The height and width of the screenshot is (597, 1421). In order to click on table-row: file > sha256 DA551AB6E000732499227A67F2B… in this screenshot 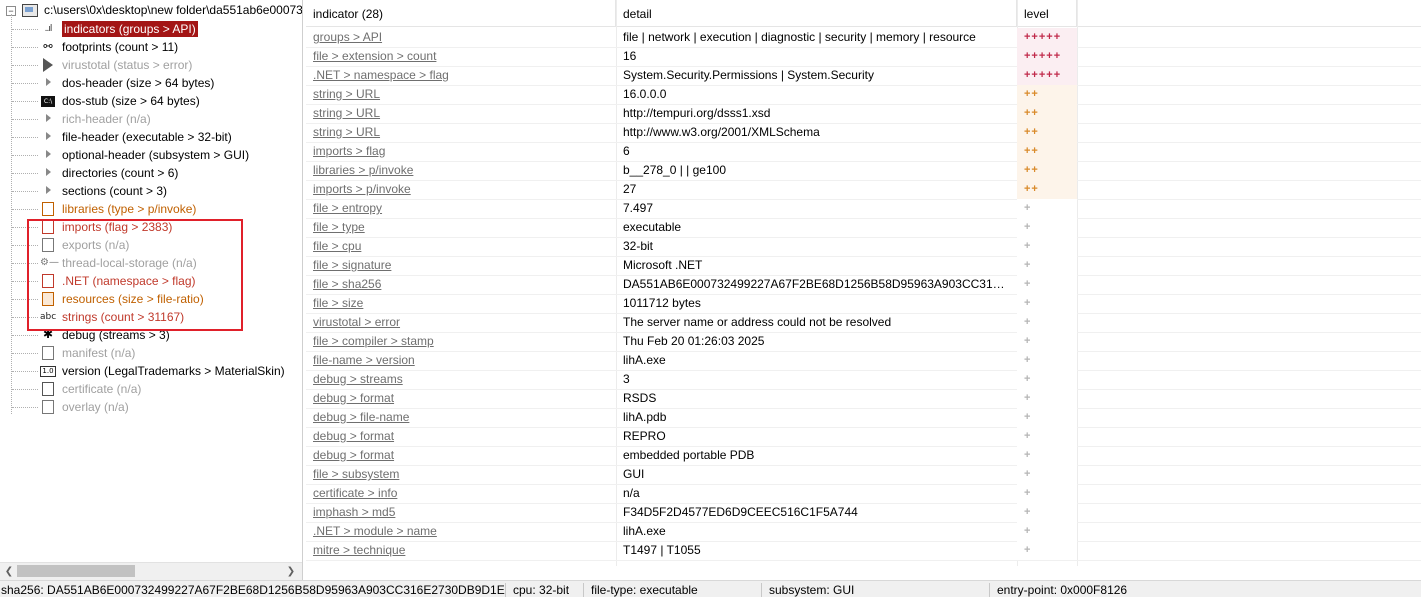, I will do `click(863, 285)`.